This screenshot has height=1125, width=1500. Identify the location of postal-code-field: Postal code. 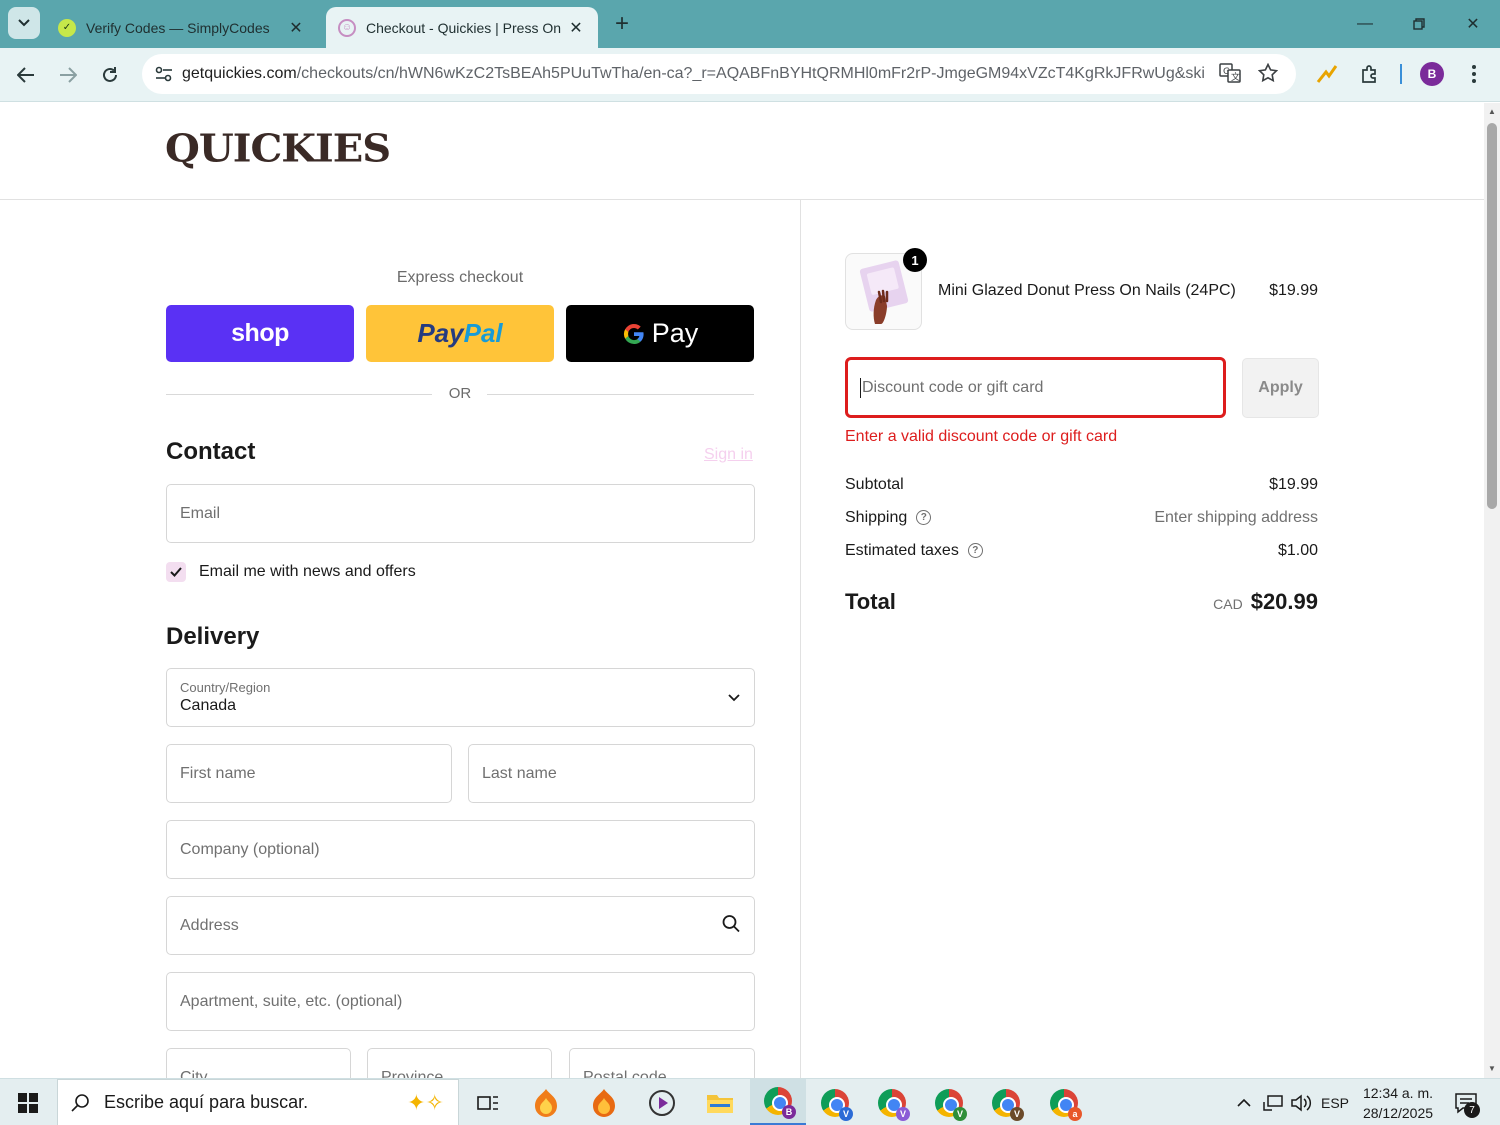
(662, 1063).